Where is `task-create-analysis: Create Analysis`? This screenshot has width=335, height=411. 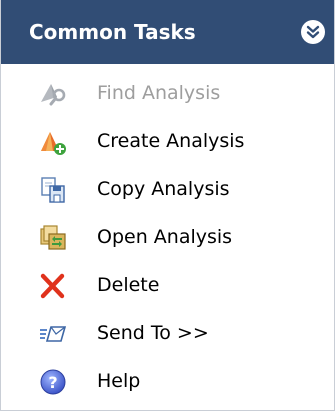 task-create-analysis: Create Analysis is located at coordinates (167, 142).